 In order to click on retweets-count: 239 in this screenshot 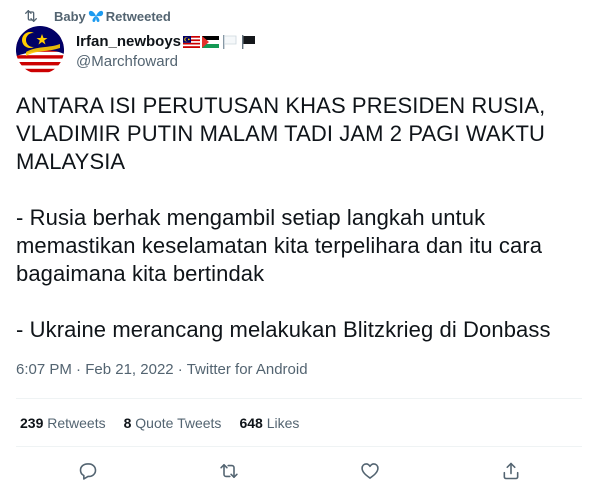, I will do `click(32, 423)`.